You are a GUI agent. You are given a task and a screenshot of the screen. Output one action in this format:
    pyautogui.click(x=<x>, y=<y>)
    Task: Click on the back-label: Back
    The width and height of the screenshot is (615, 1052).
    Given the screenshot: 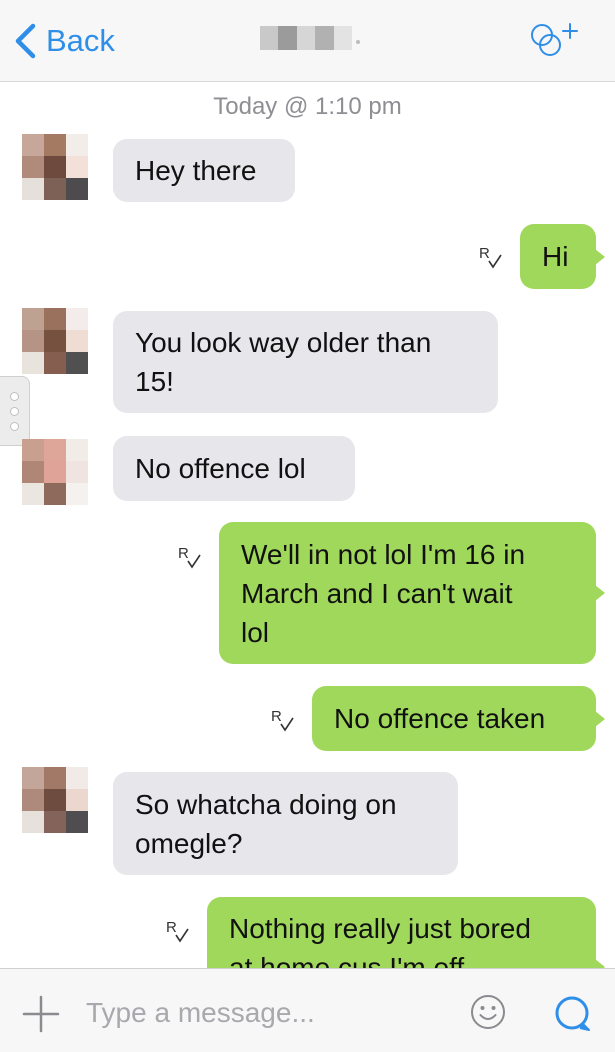 What is the action you would take?
    pyautogui.click(x=80, y=40)
    